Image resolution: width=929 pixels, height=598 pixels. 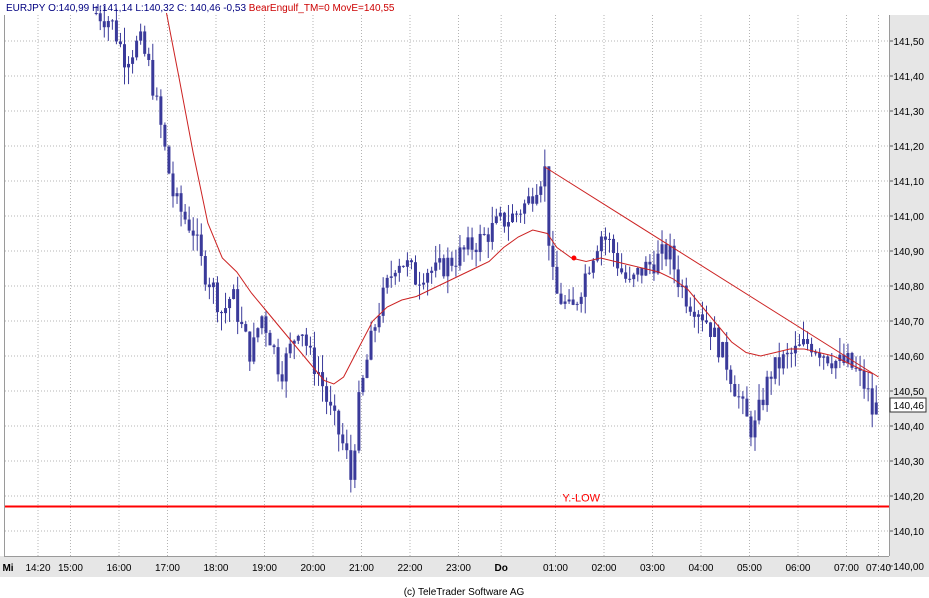 What do you see at coordinates (167, 568) in the screenshot?
I see `time-tick-label: 17:00` at bounding box center [167, 568].